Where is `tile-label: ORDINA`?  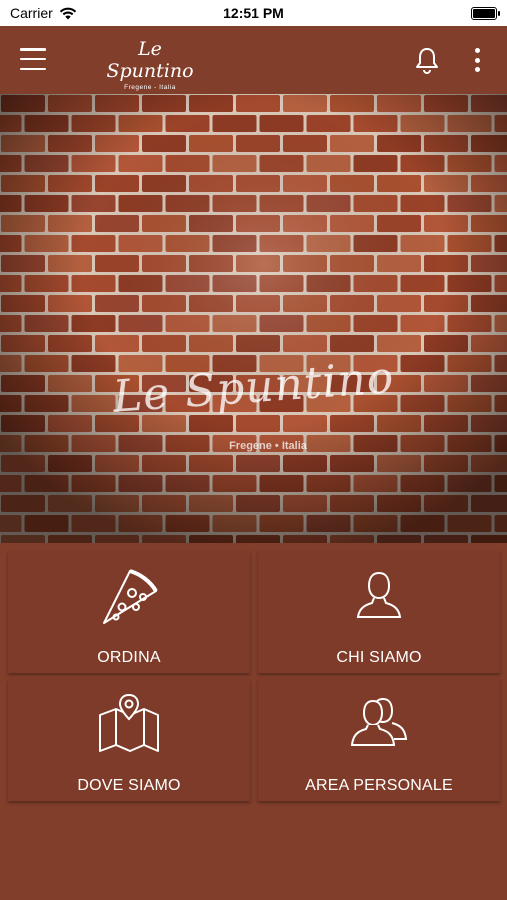
tile-label: ORDINA is located at coordinates (129, 657).